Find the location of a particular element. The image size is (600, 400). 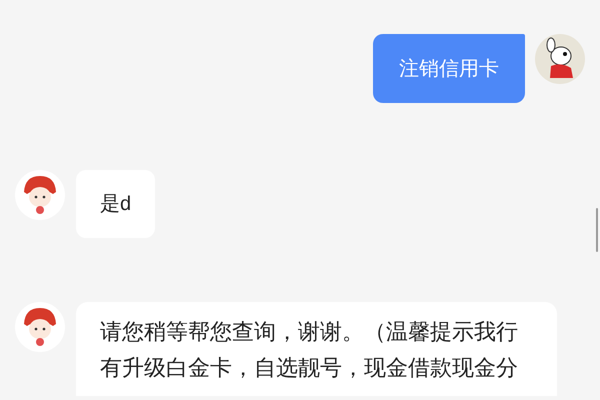

message-bubble: 是d is located at coordinates (116, 204).